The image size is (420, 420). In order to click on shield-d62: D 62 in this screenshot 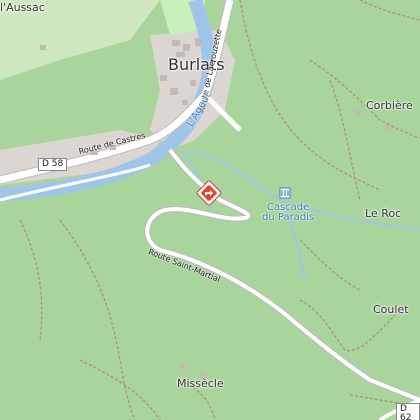, I will do `click(408, 411)`.